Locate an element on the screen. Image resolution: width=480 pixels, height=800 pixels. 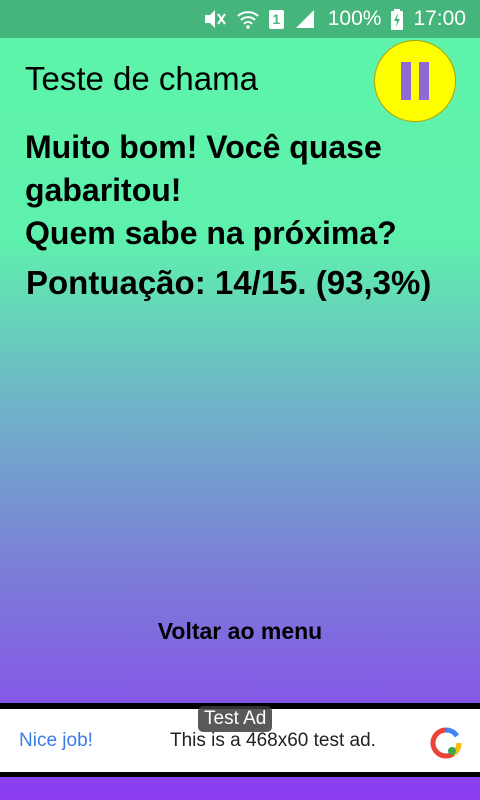
pause-icon is located at coordinates (406, 81).